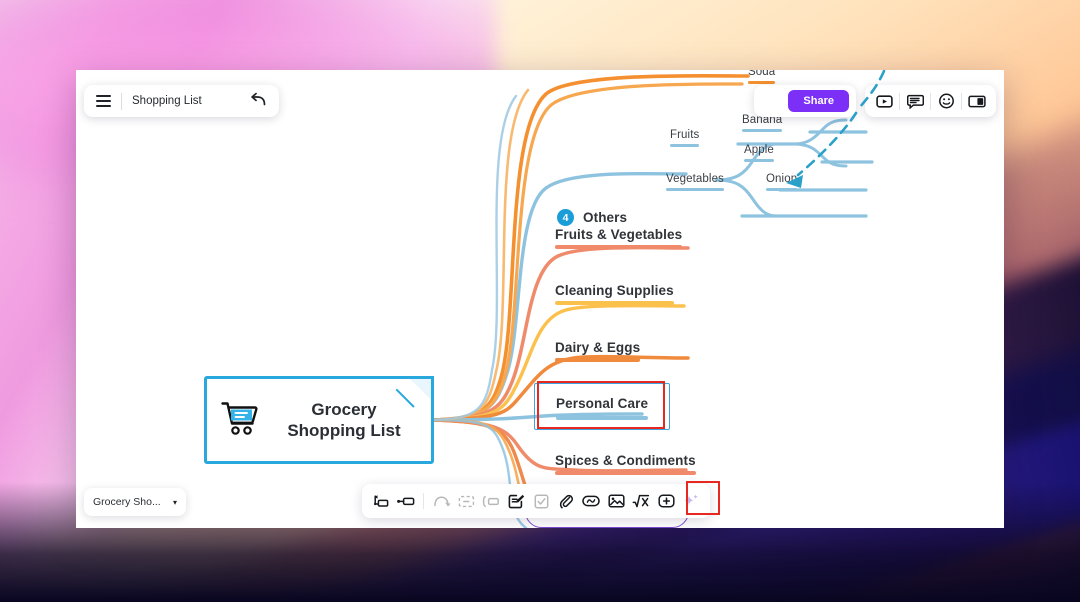 This screenshot has height=602, width=1080. What do you see at coordinates (103, 101) in the screenshot?
I see `hamburger-menu-icon` at bounding box center [103, 101].